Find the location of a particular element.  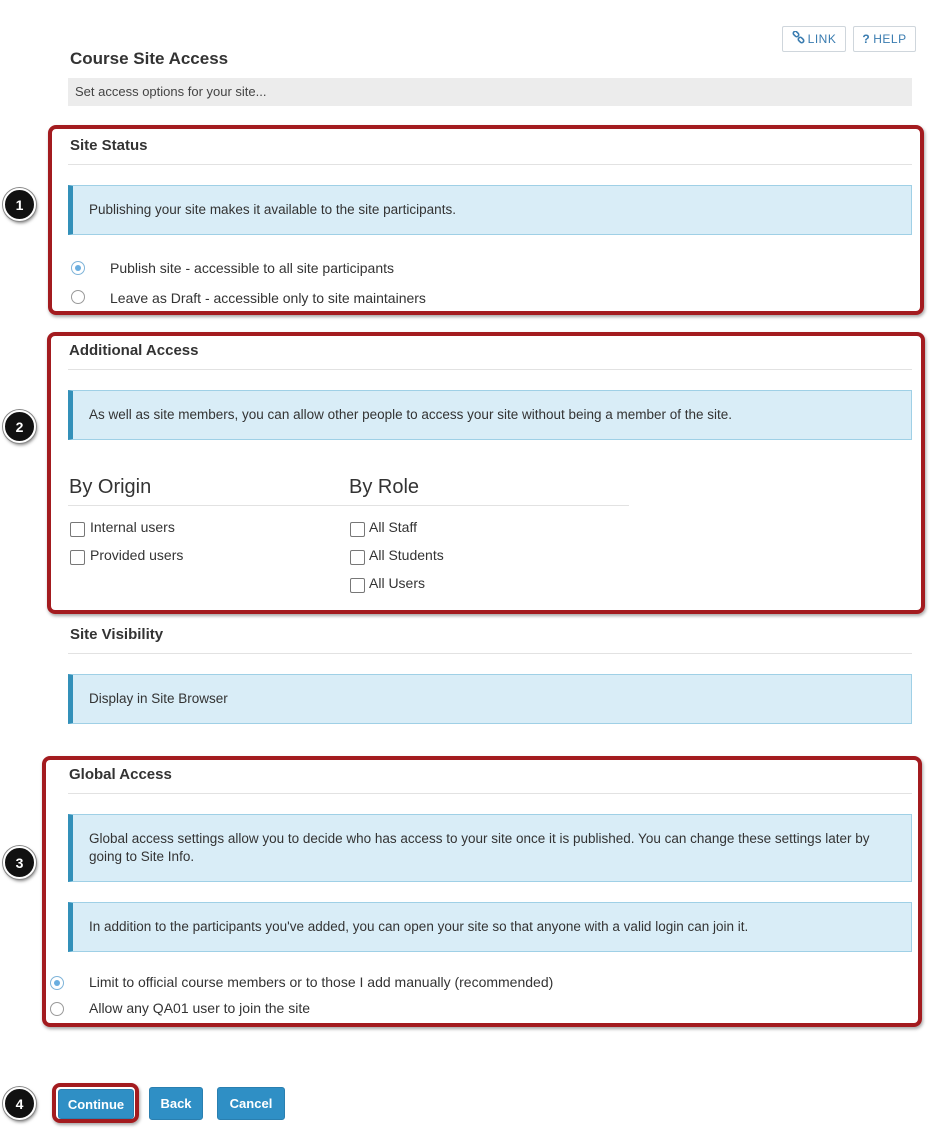

help-label: HELP is located at coordinates (890, 39).